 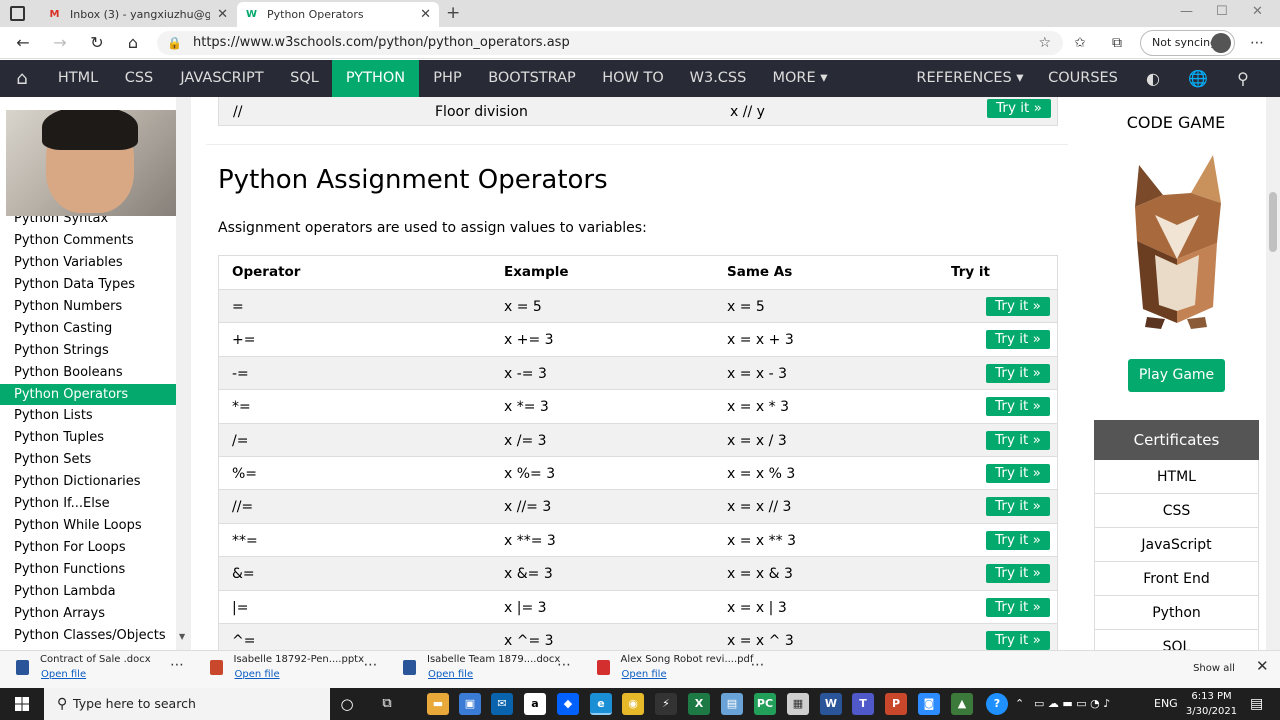 What do you see at coordinates (1257, 43) in the screenshot?
I see `settings-more-icon: ⋯` at bounding box center [1257, 43].